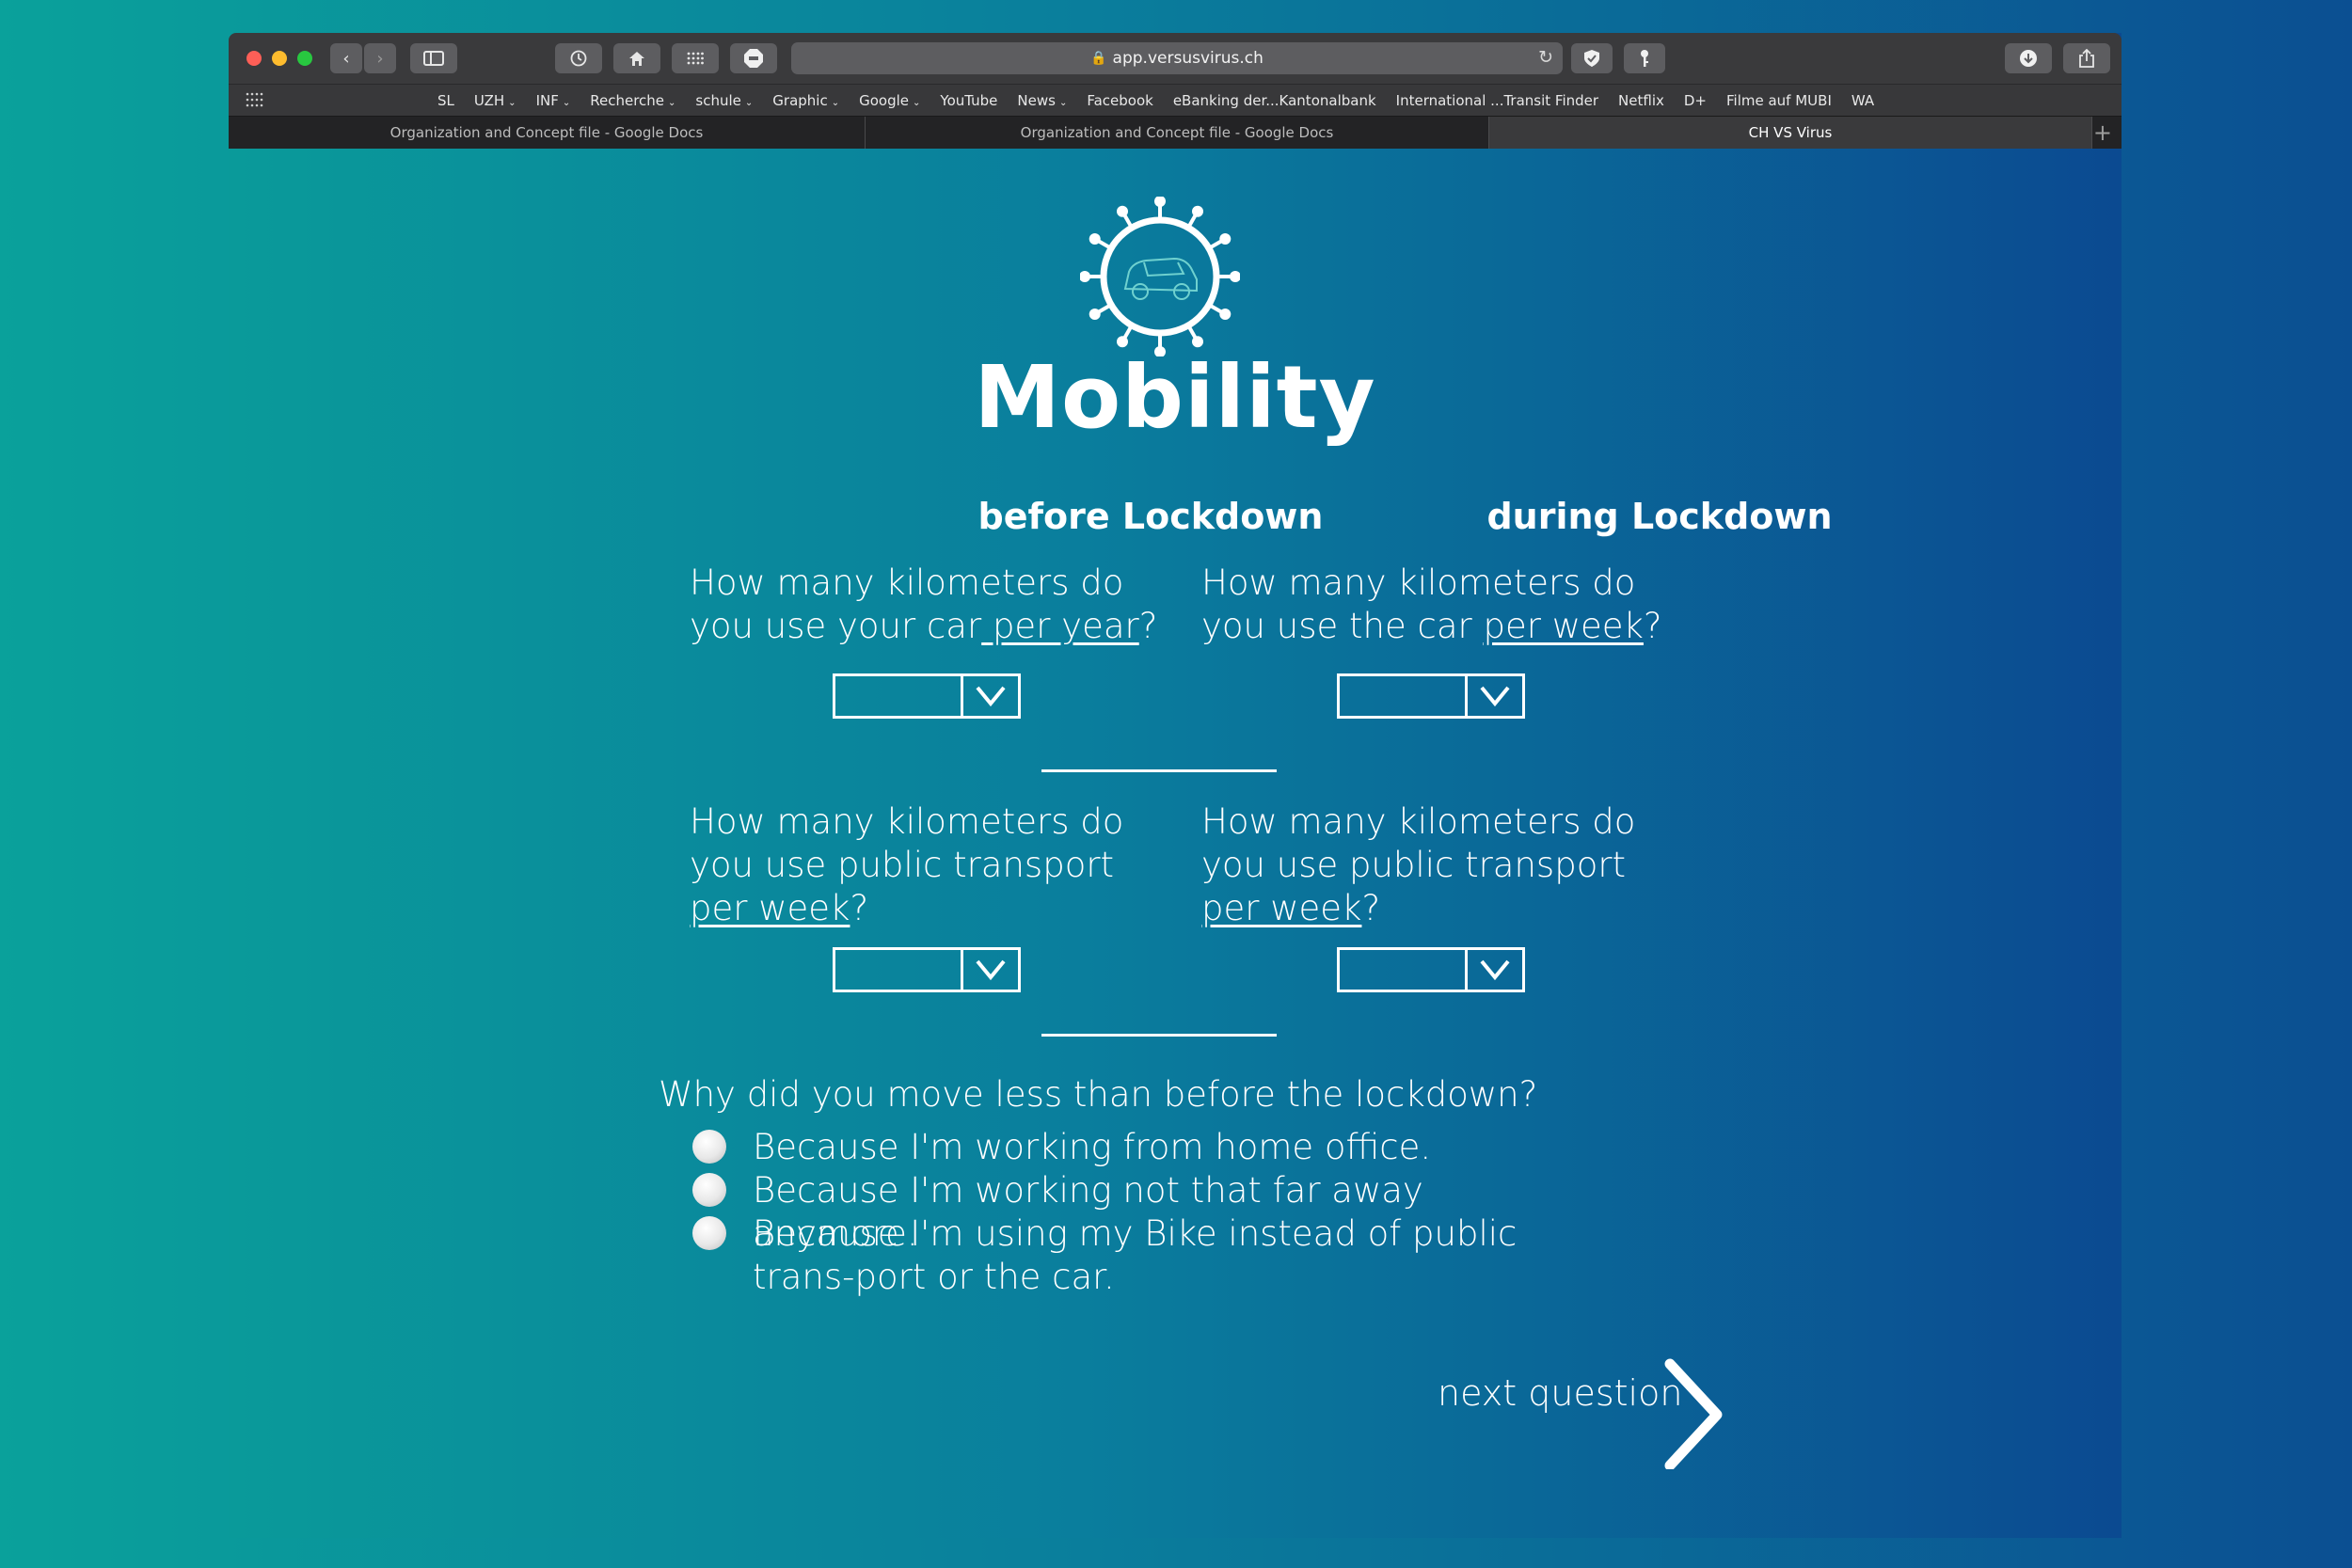 The width and height of the screenshot is (2352, 1568). What do you see at coordinates (254, 58) in the screenshot?
I see `close-window-button` at bounding box center [254, 58].